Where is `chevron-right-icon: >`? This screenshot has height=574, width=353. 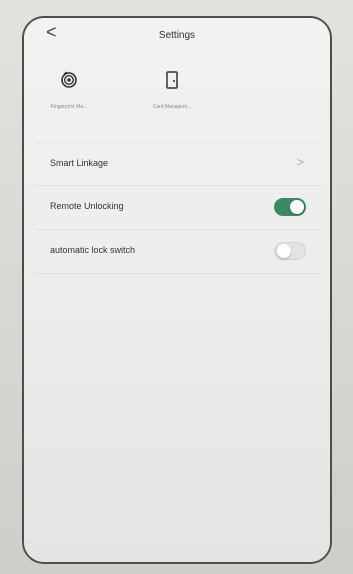 chevron-right-icon: > is located at coordinates (300, 162).